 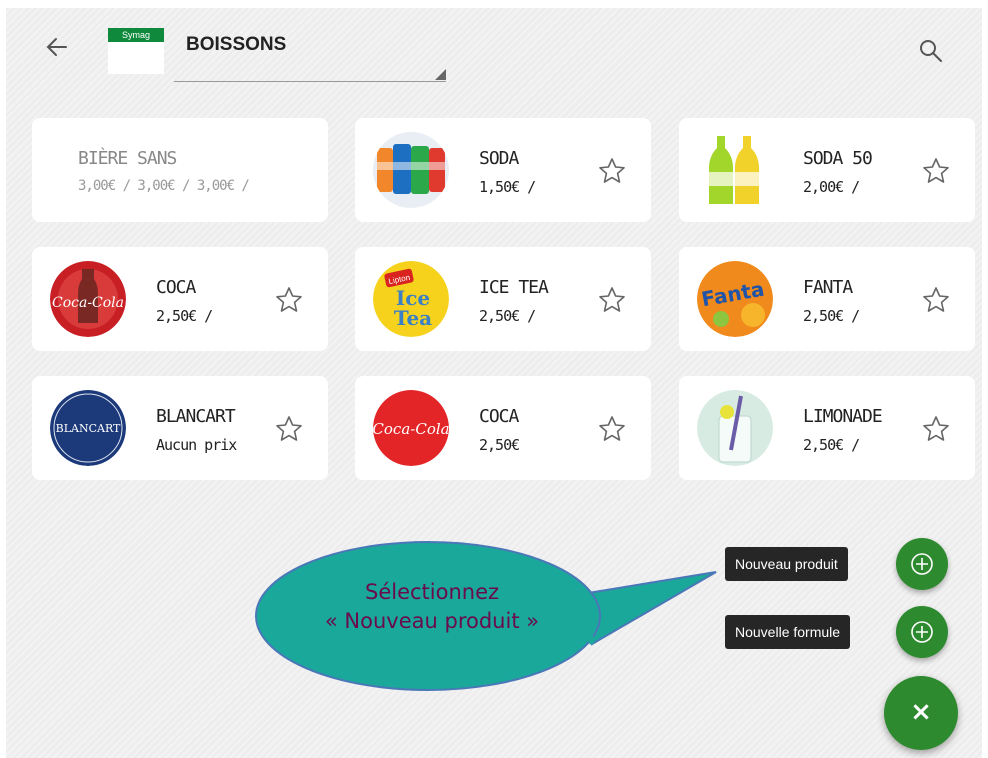 What do you see at coordinates (931, 51) in the screenshot?
I see `search-icon` at bounding box center [931, 51].